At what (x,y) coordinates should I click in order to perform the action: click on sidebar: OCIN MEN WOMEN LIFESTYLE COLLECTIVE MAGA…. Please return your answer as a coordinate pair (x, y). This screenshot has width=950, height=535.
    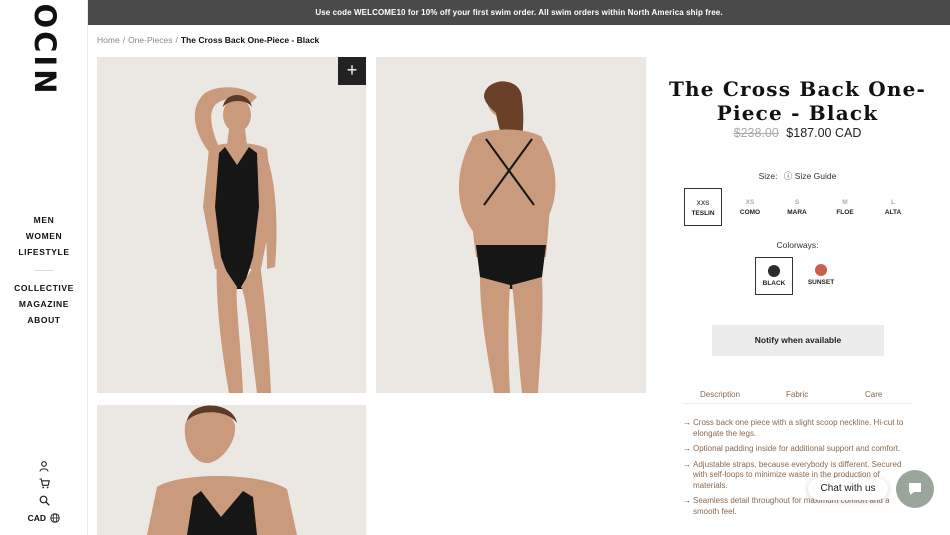
    Looking at the image, I should click on (44, 267).